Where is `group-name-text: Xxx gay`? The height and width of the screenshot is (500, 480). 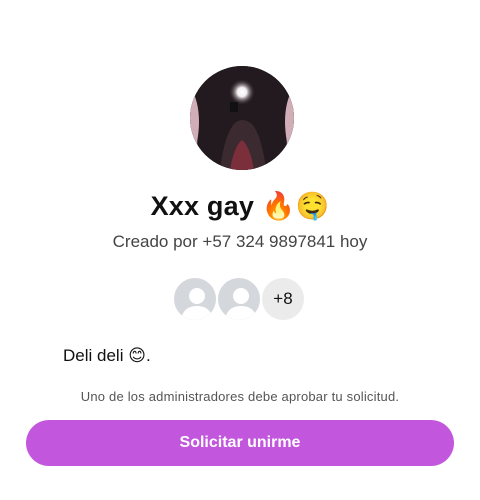 group-name-text: Xxx gay is located at coordinates (202, 206).